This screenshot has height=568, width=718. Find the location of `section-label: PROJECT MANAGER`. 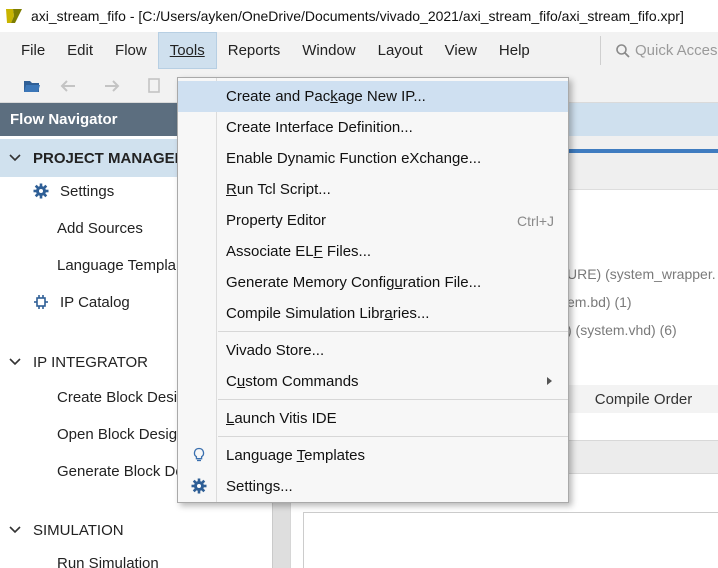

section-label: PROJECT MANAGER is located at coordinates (109, 158).